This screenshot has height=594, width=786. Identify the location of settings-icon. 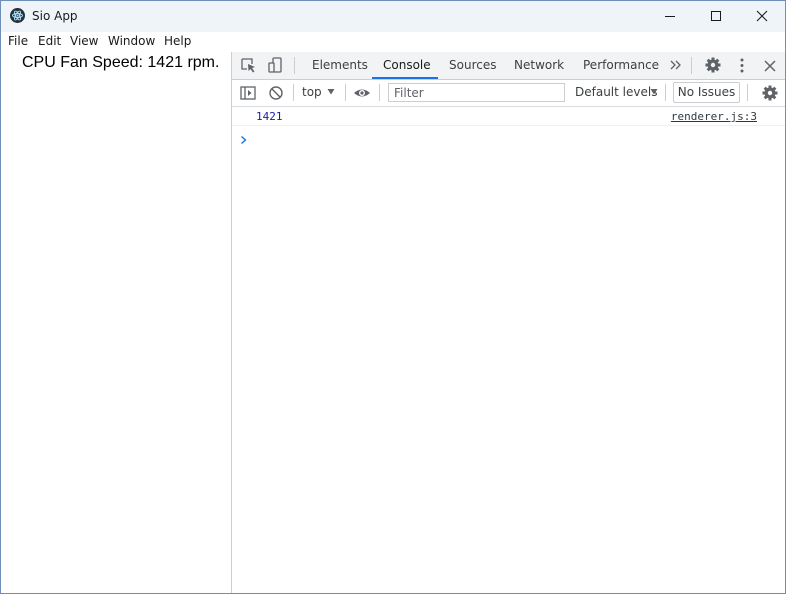
(713, 65).